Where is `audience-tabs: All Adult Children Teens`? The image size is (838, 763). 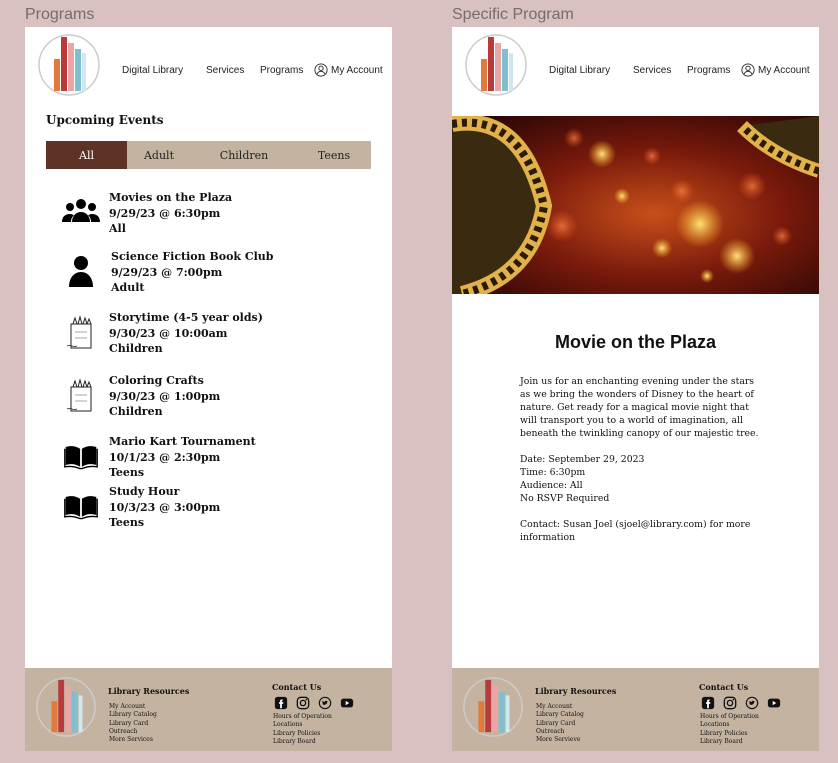
audience-tabs: All Adult Children Teens is located at coordinates (208, 155).